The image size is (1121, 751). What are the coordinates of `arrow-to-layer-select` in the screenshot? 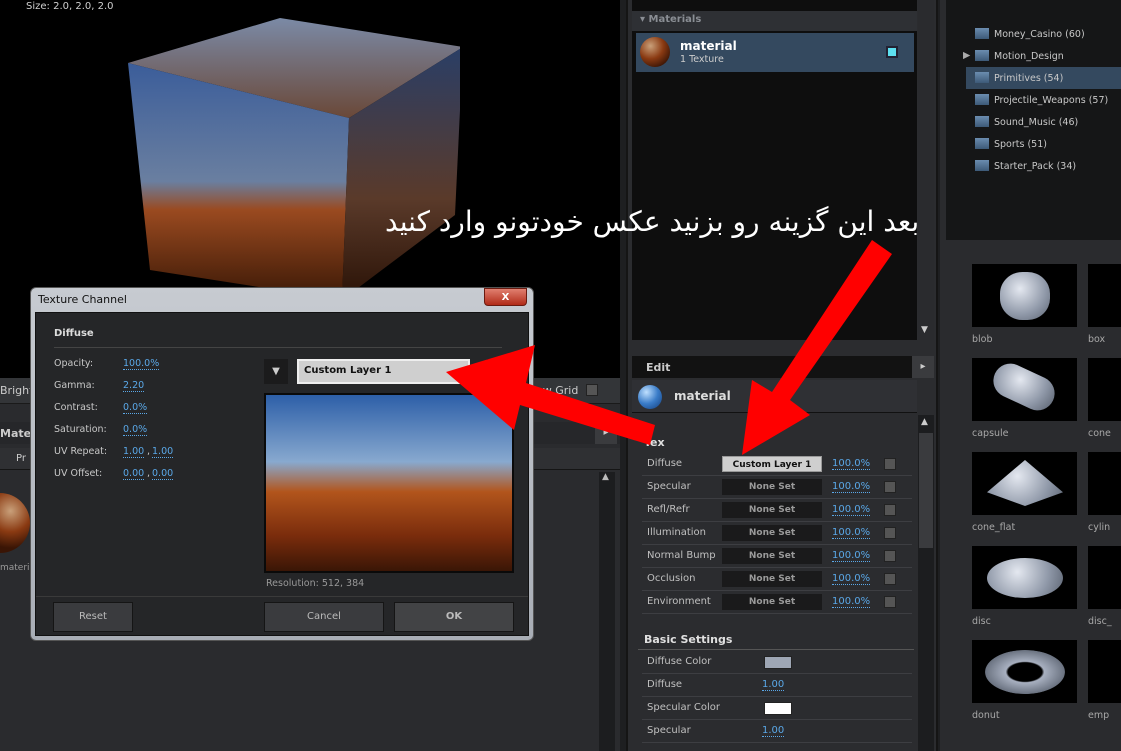 It's located at (550, 395).